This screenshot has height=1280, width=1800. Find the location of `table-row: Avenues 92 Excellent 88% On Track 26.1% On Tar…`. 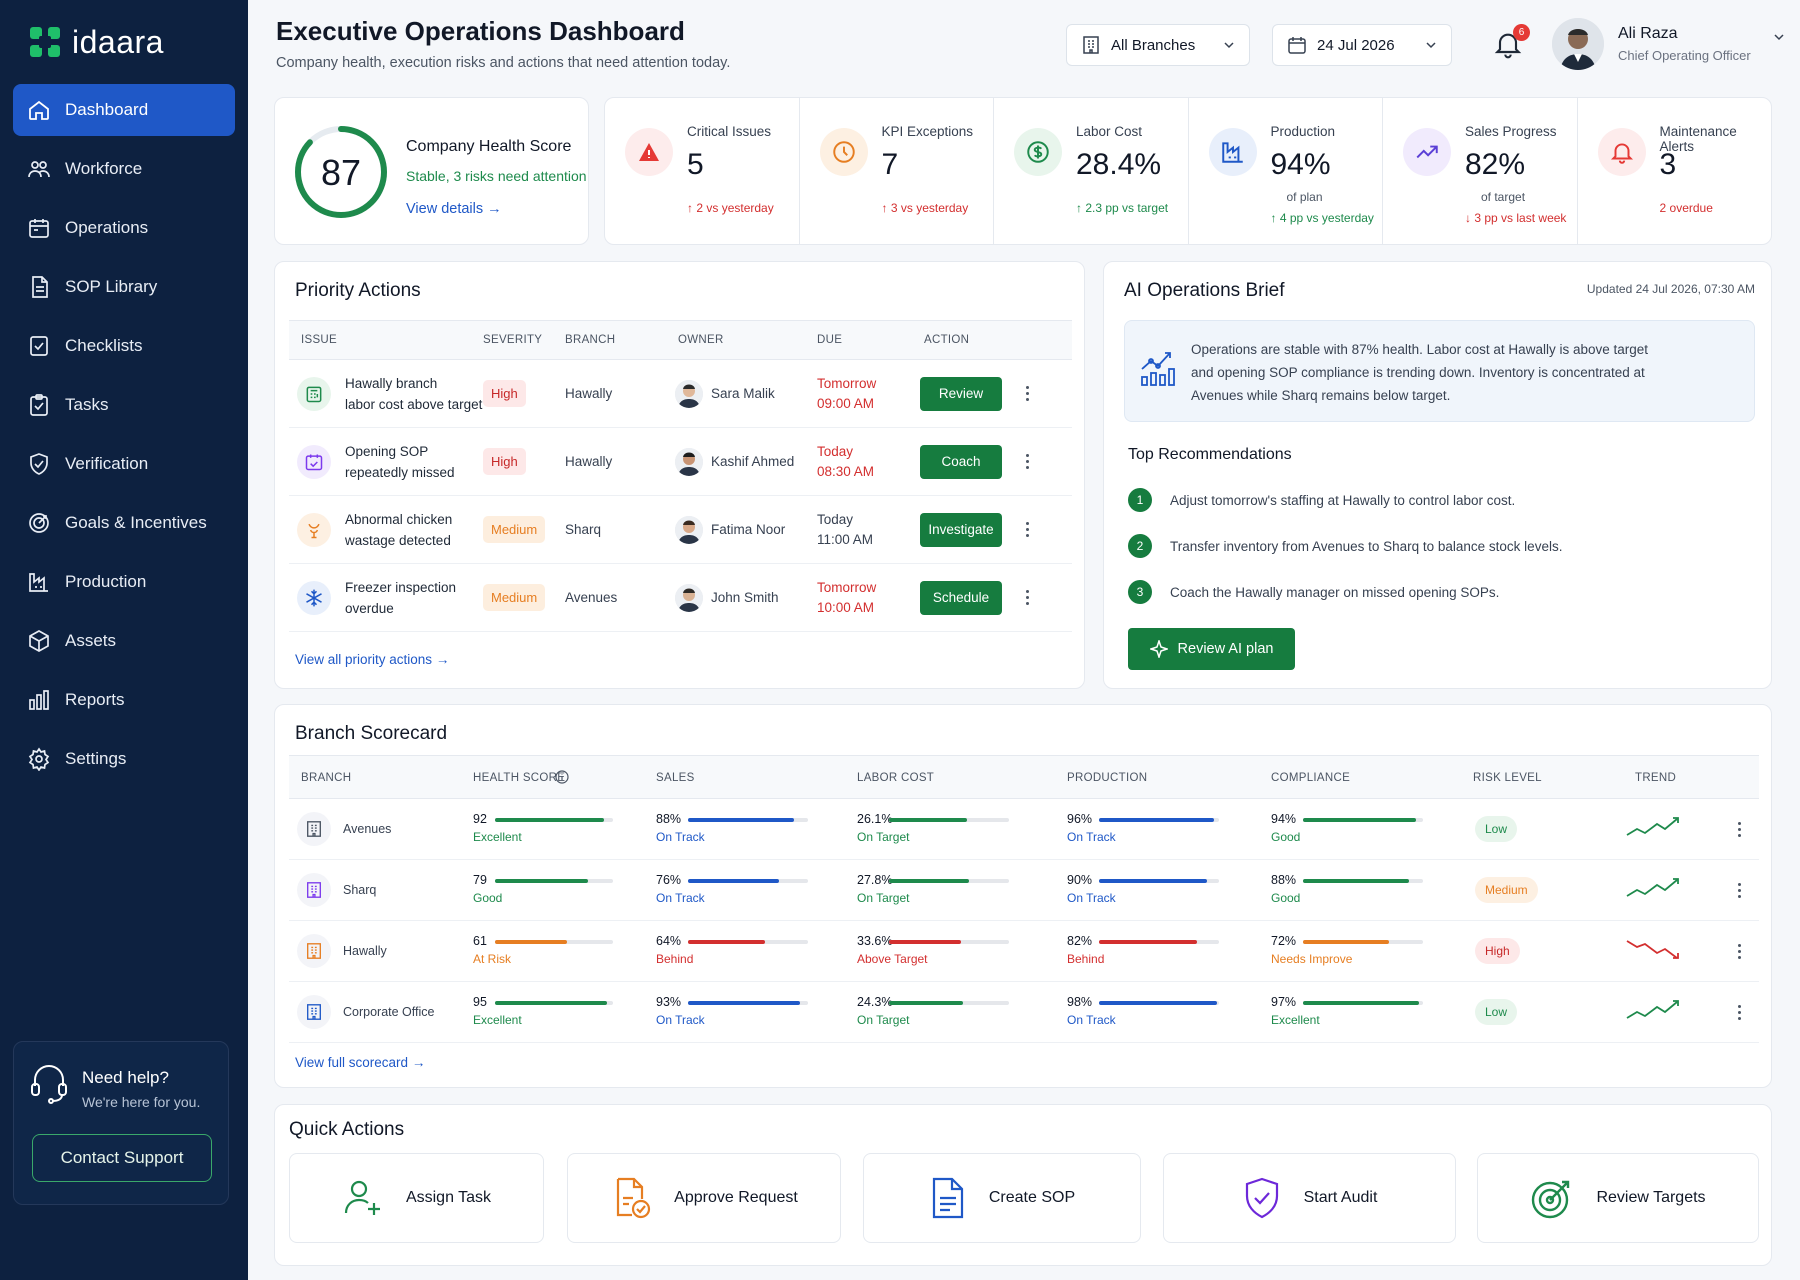

table-row: Avenues 92 Excellent 88% On Track 26.1% On Tar… is located at coordinates (1024, 829).